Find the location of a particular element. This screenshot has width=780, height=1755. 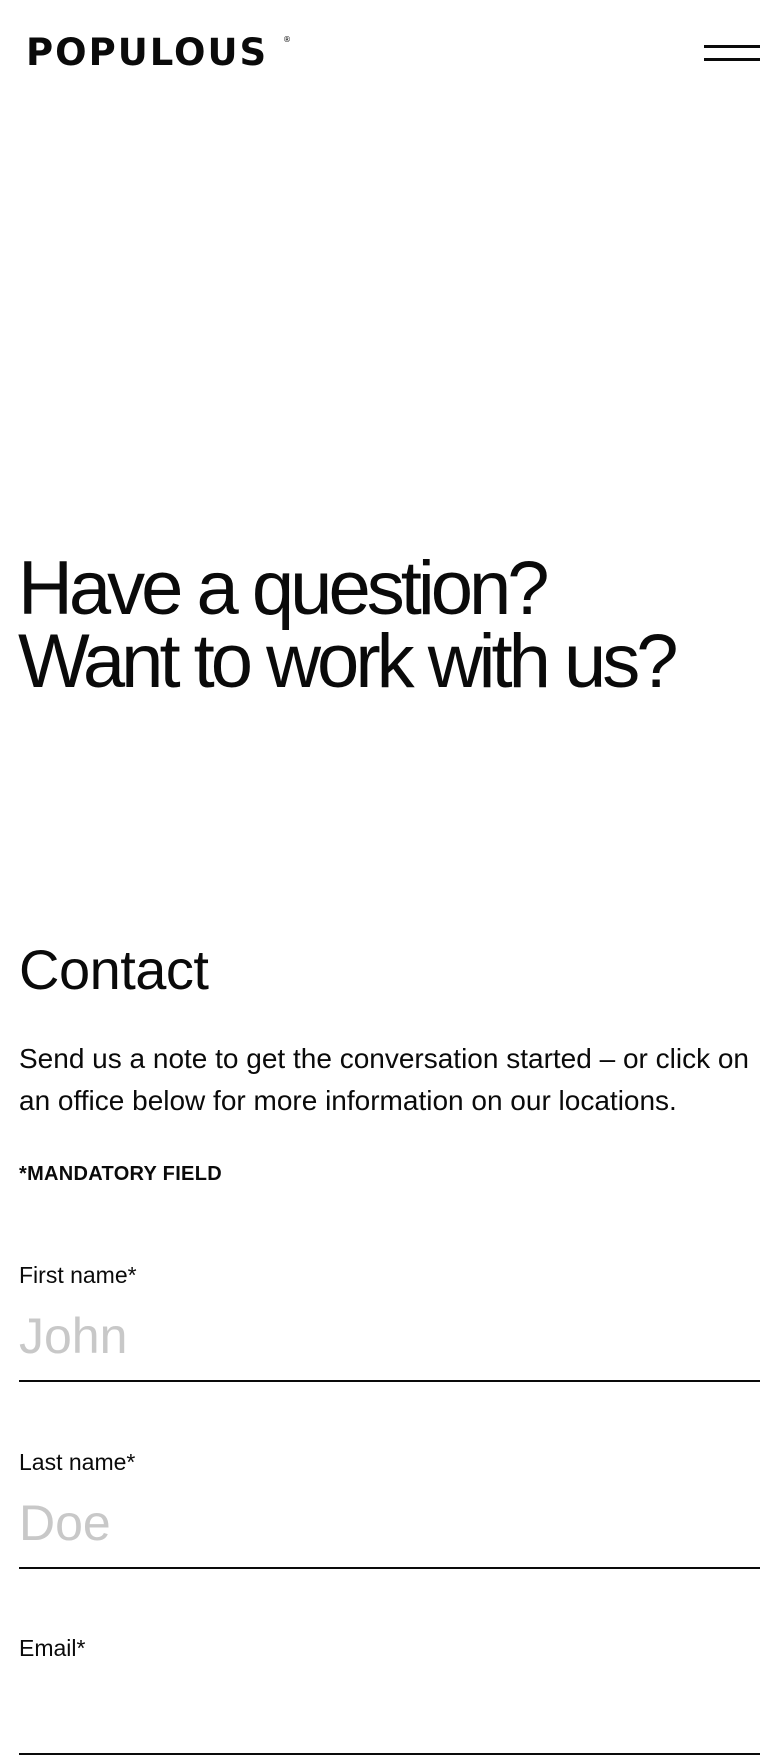

email-label: Email* is located at coordinates (52, 1648).